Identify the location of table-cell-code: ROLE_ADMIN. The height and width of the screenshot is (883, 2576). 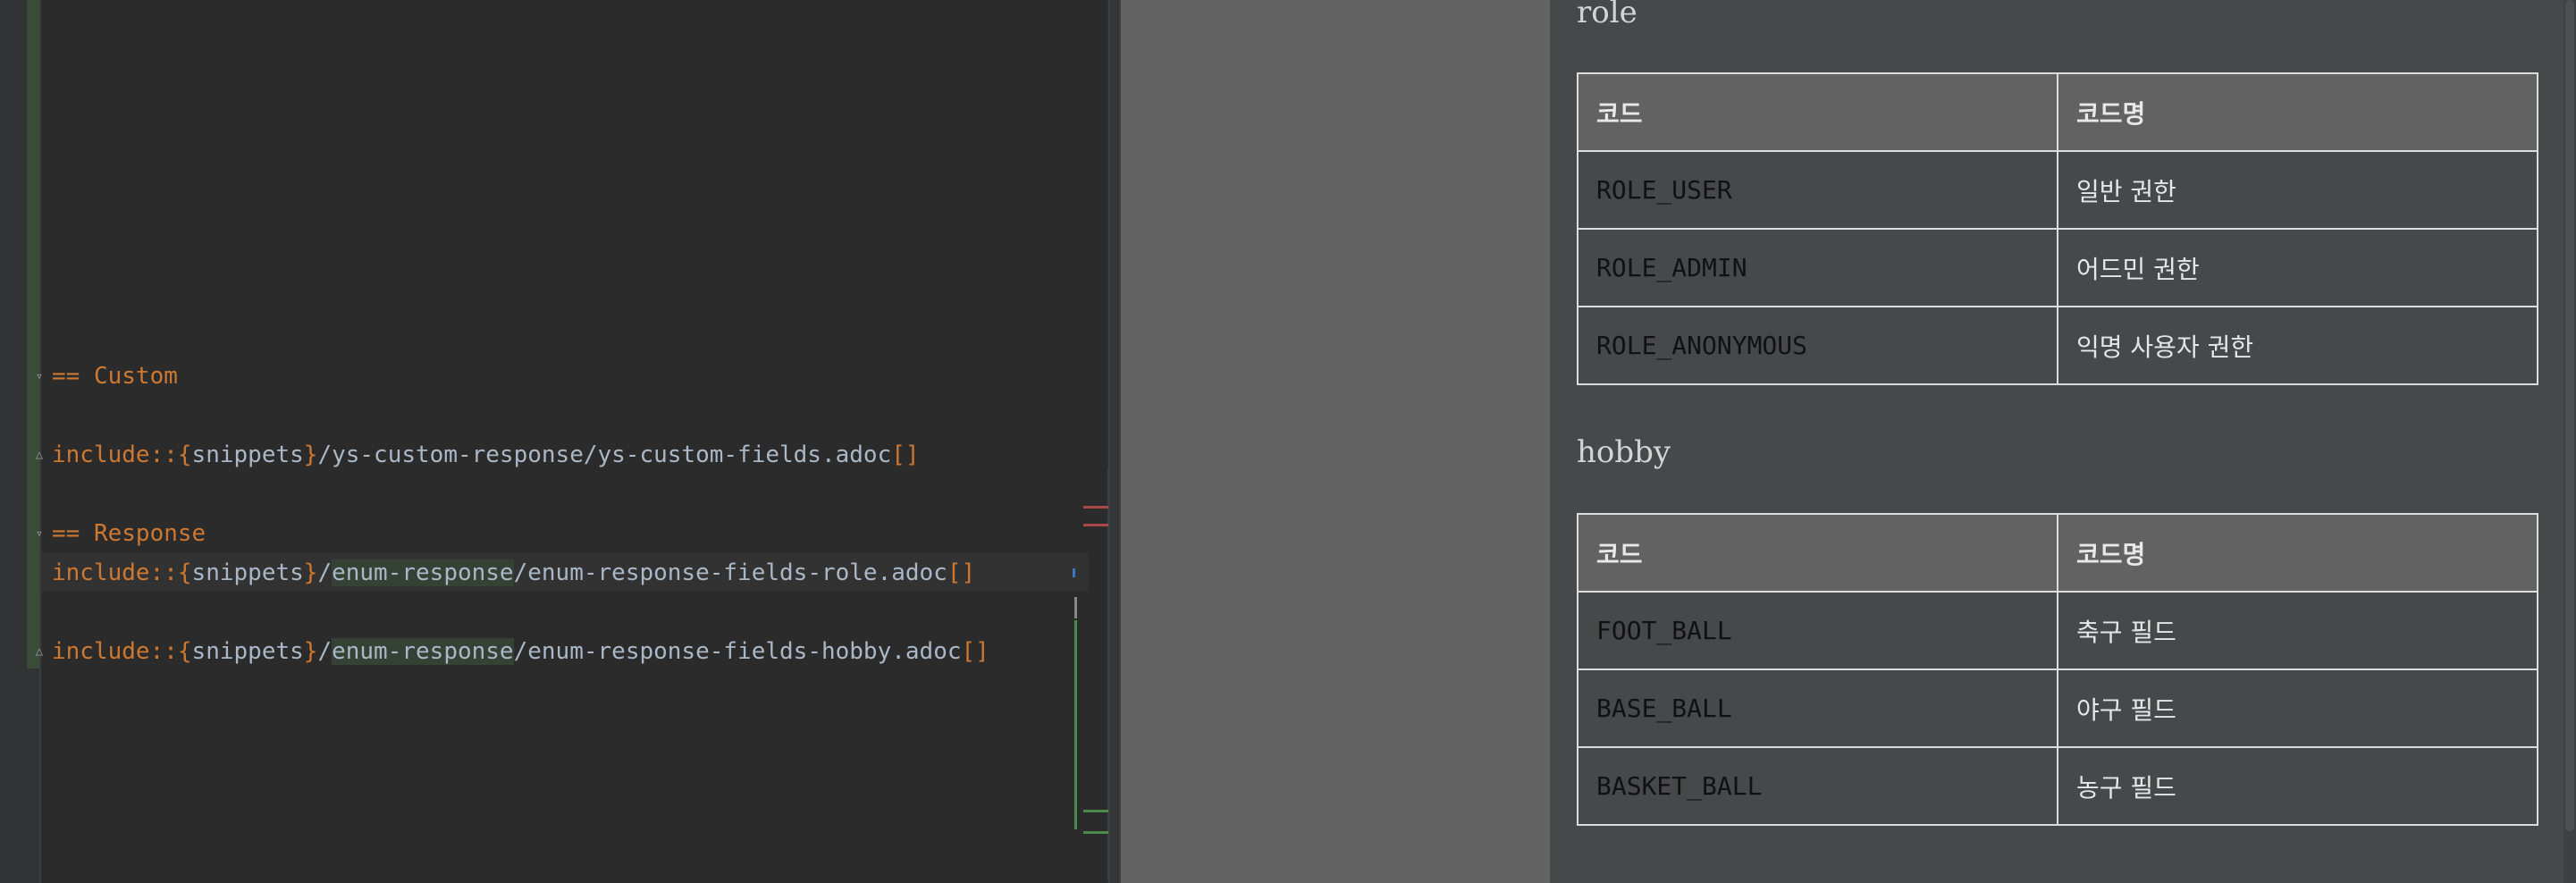
(1818, 267).